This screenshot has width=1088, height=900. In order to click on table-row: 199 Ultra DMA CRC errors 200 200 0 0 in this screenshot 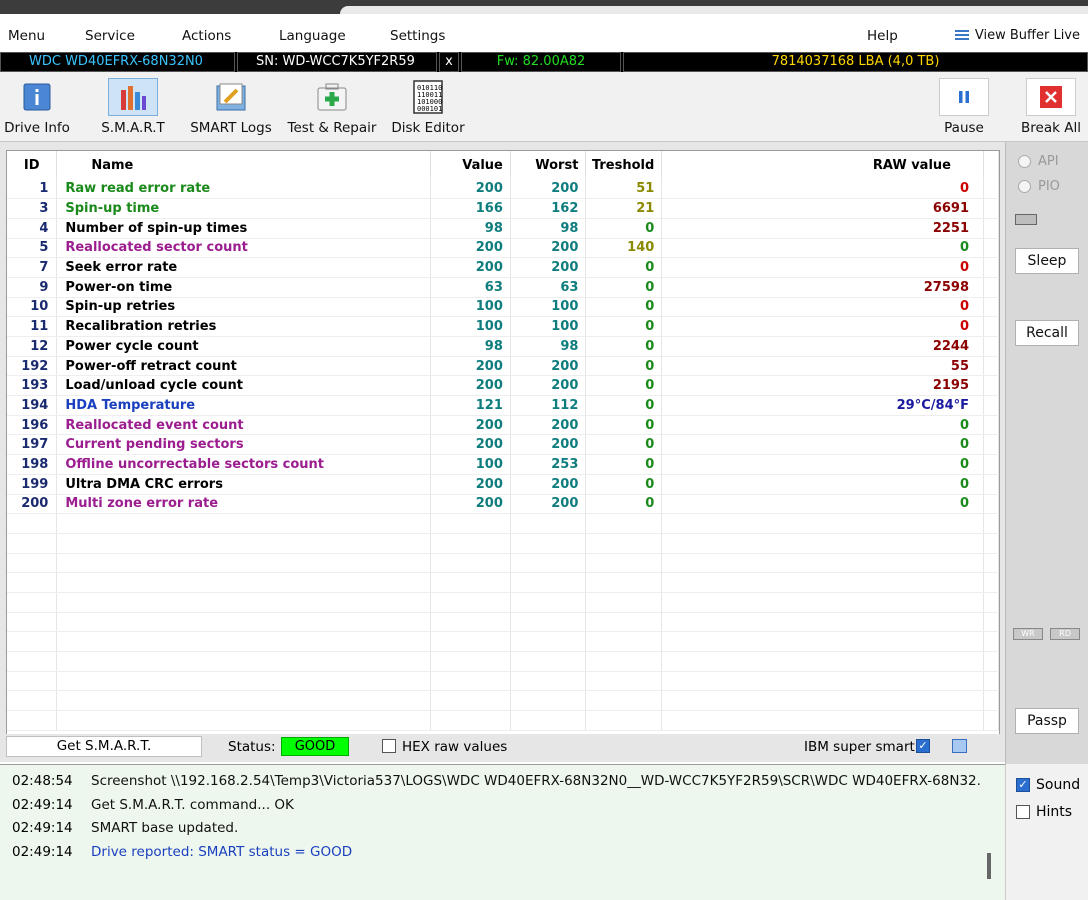, I will do `click(503, 484)`.